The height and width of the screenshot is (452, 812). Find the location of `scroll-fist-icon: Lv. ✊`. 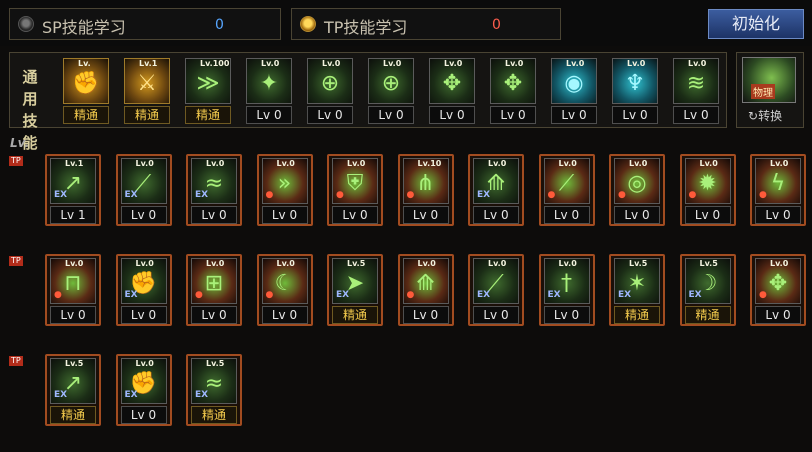

scroll-fist-icon: Lv. ✊ is located at coordinates (86, 81).